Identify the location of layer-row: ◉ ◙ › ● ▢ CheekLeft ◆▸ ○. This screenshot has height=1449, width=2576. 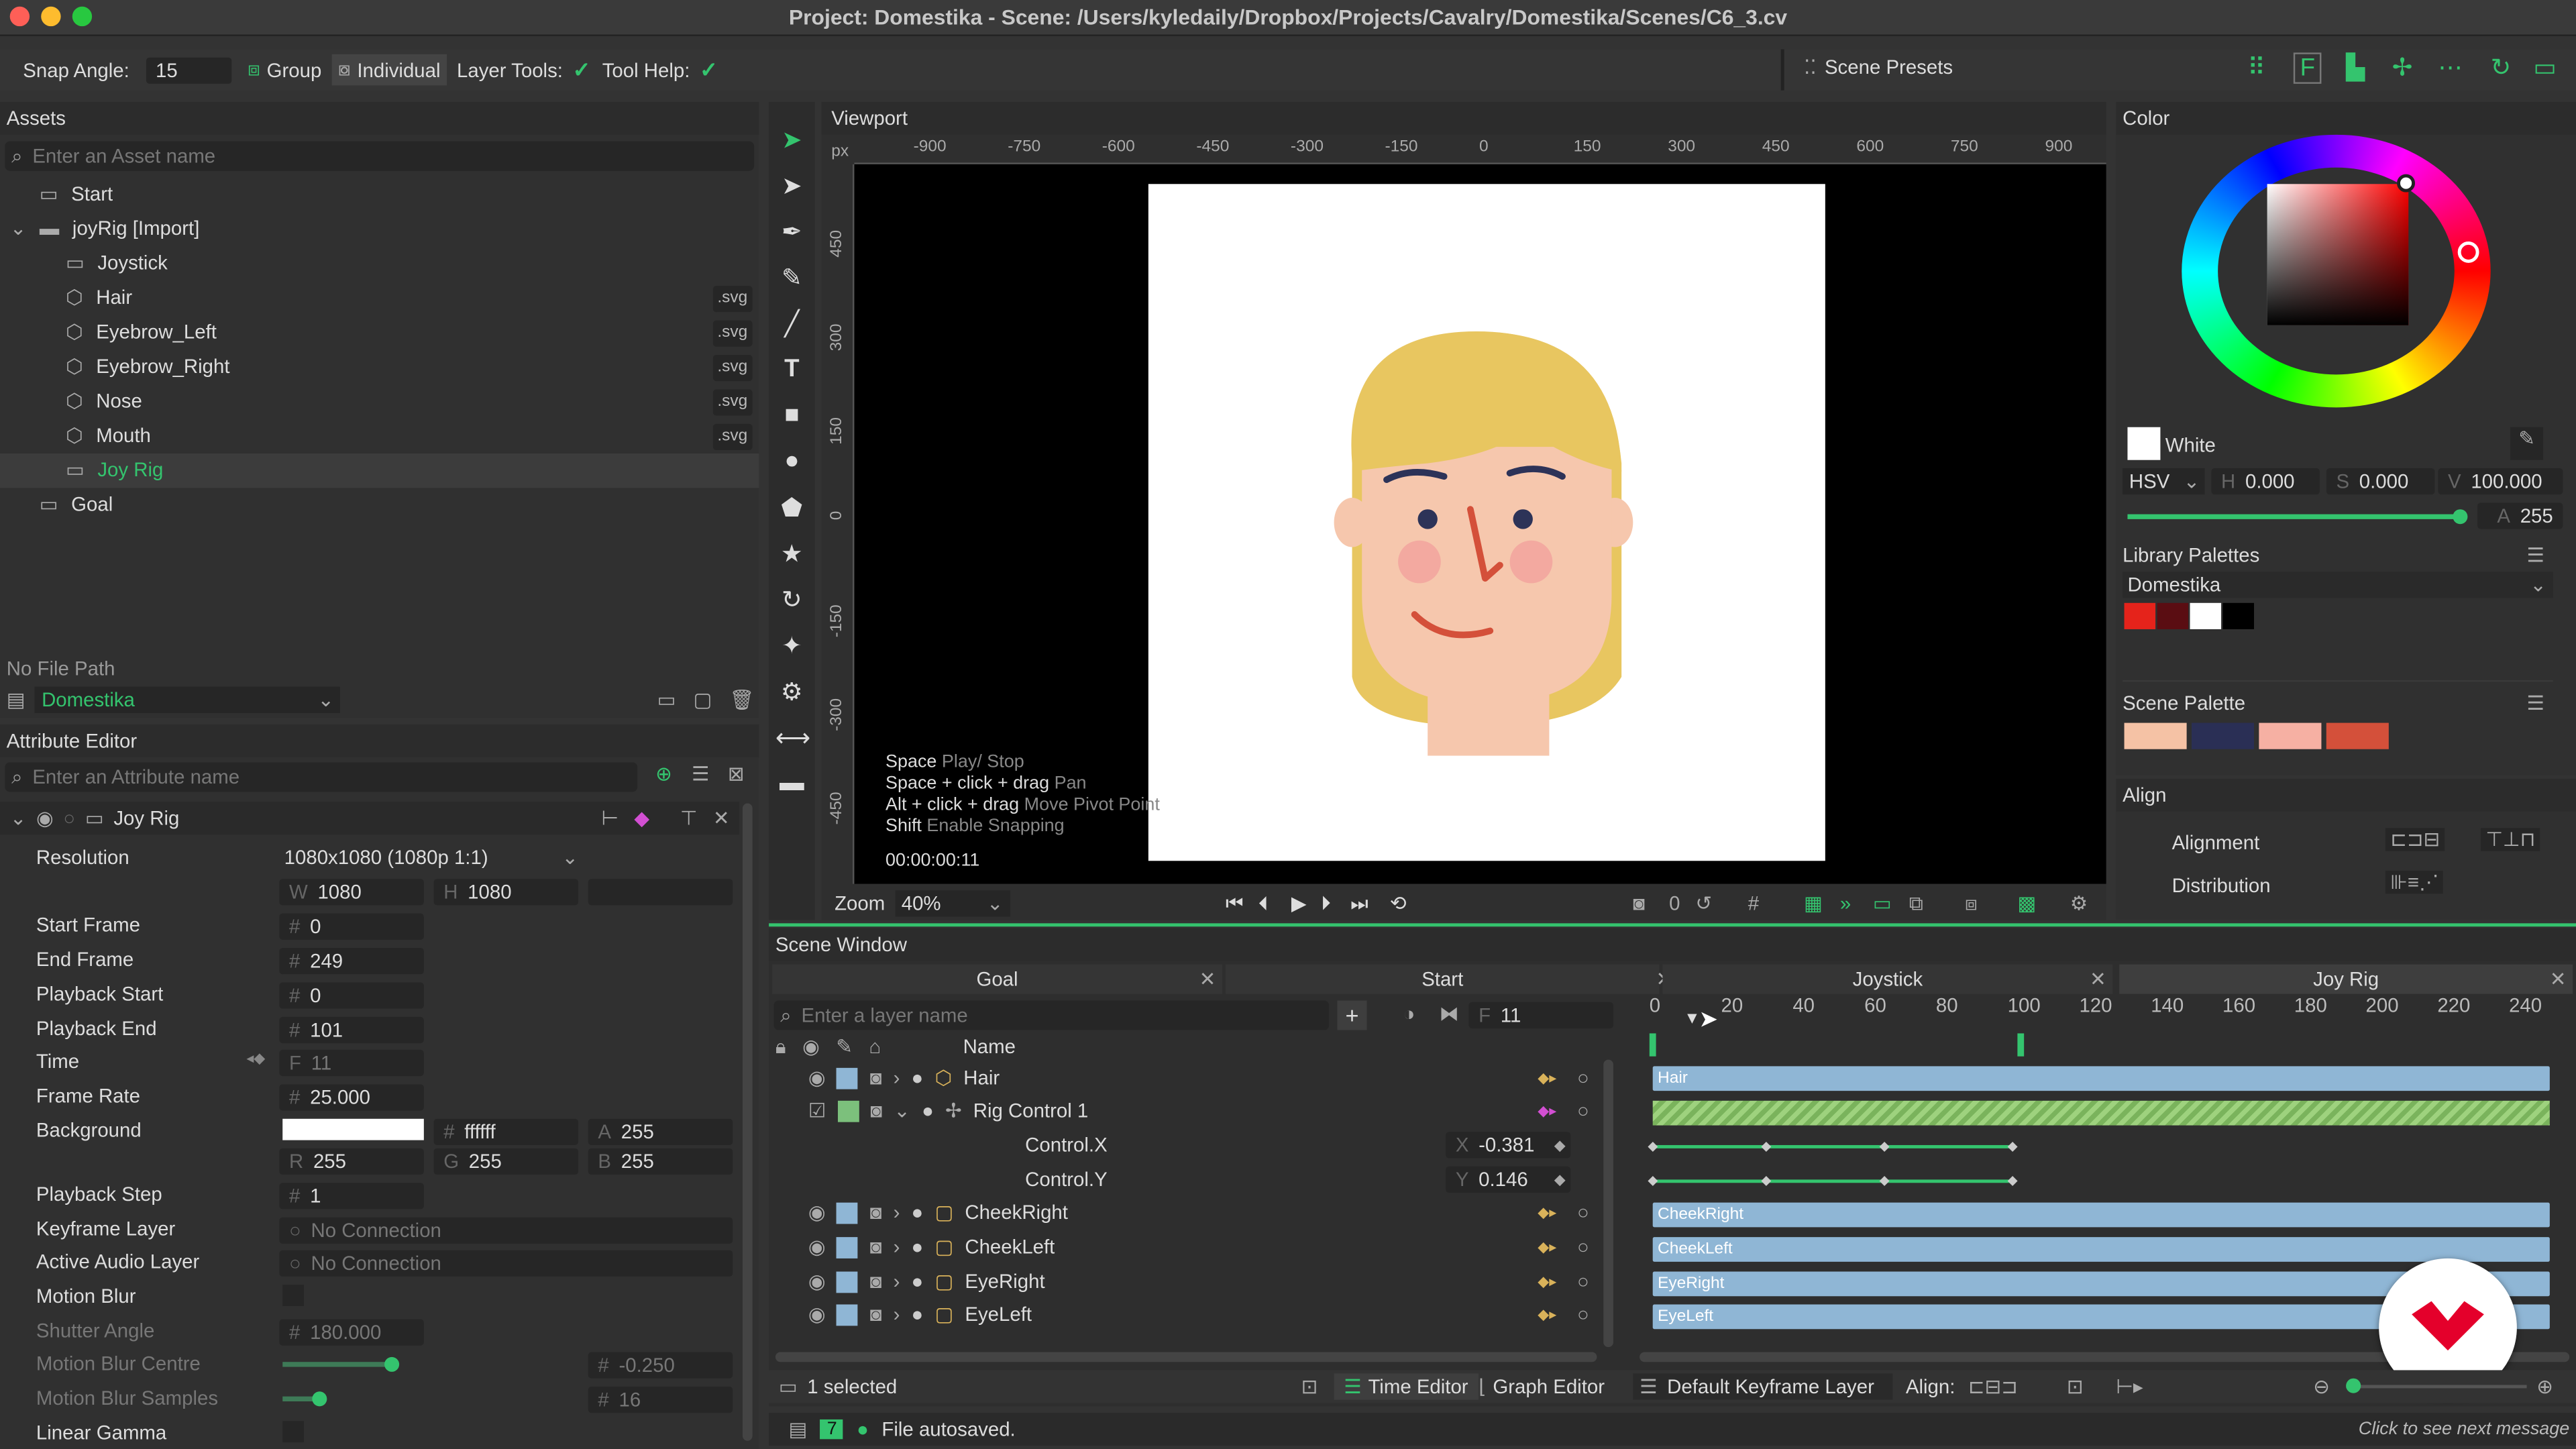
(1192, 1246).